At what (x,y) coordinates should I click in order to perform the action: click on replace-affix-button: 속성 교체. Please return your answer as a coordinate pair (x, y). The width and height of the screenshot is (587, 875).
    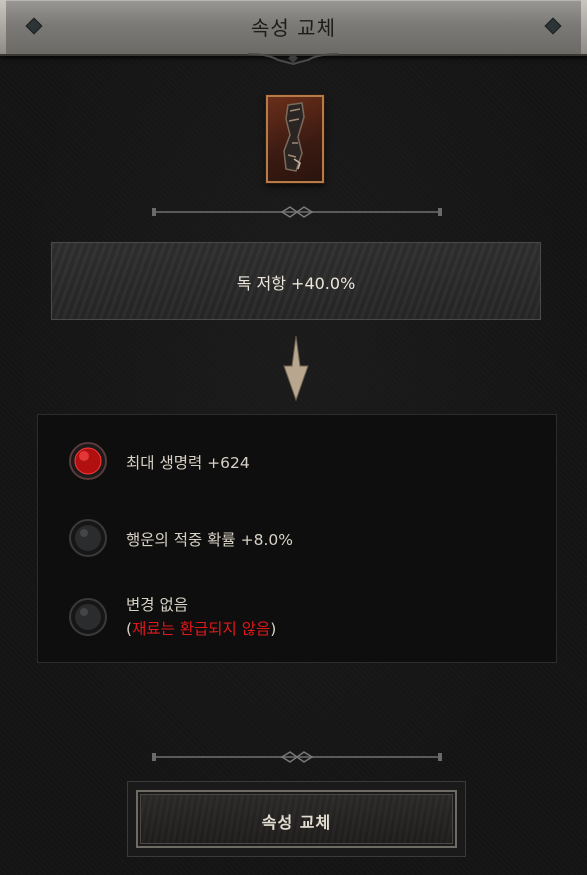
    Looking at the image, I should click on (296, 819).